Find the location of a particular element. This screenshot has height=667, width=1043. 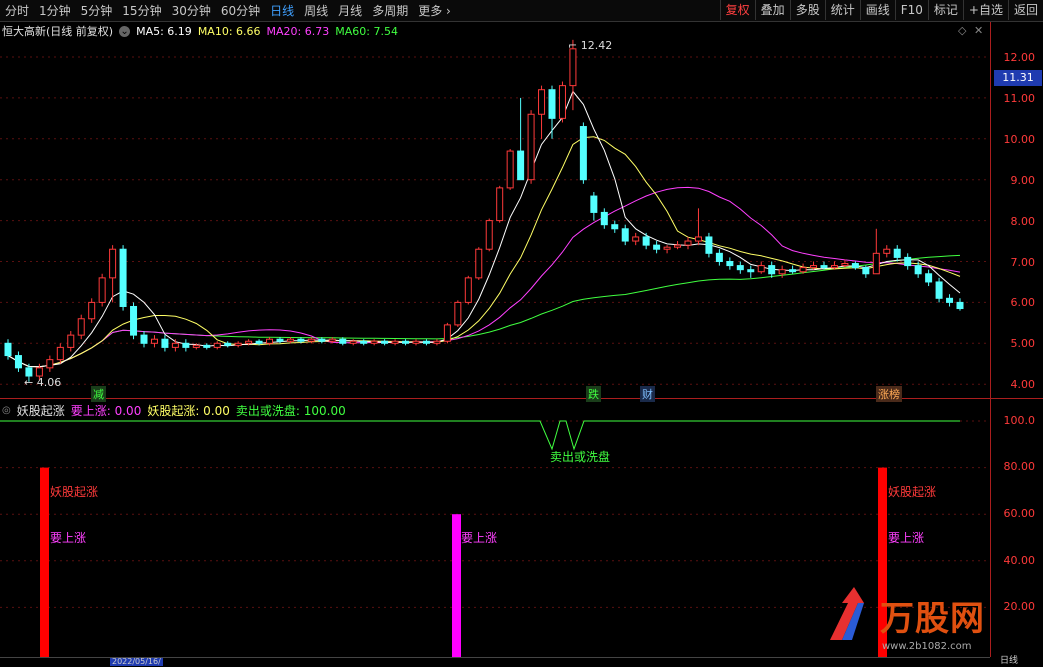

price-tick-8: 8.00 is located at coordinates (1023, 221).